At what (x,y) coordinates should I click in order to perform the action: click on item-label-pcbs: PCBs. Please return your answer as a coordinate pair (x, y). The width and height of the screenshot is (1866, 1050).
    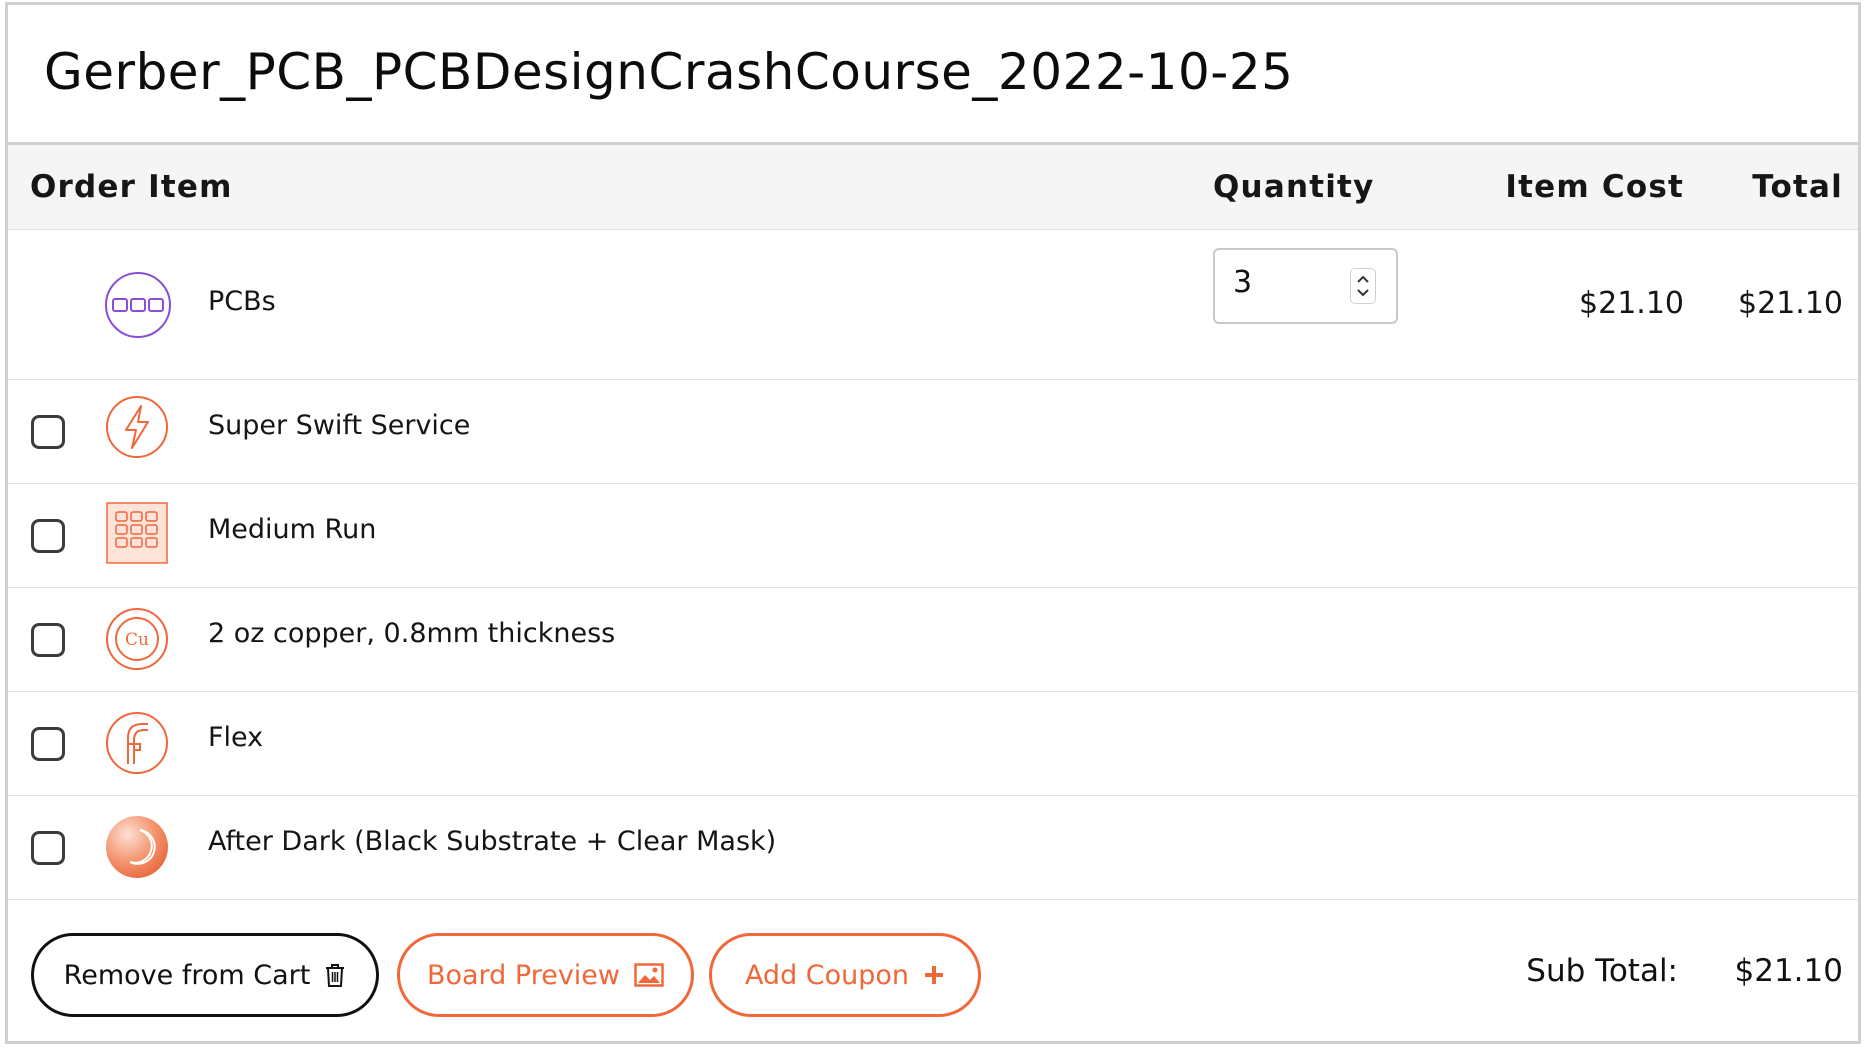
    Looking at the image, I should click on (242, 301).